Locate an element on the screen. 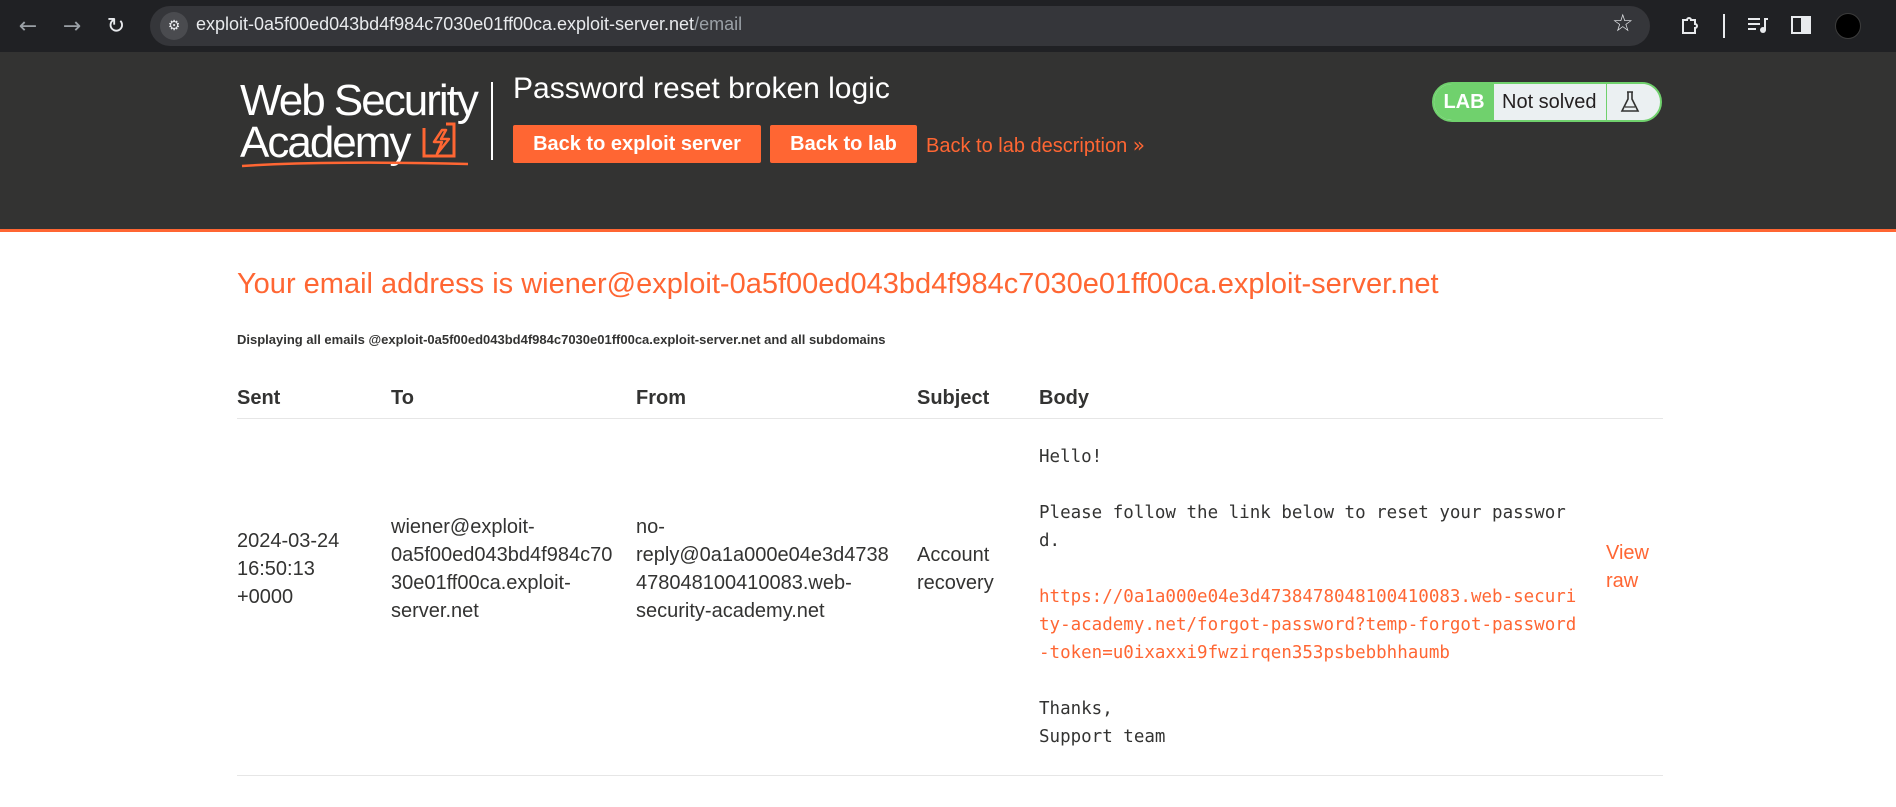 Image resolution: width=1896 pixels, height=807 pixels. view-raw-link: View raw is located at coordinates (1636, 567).